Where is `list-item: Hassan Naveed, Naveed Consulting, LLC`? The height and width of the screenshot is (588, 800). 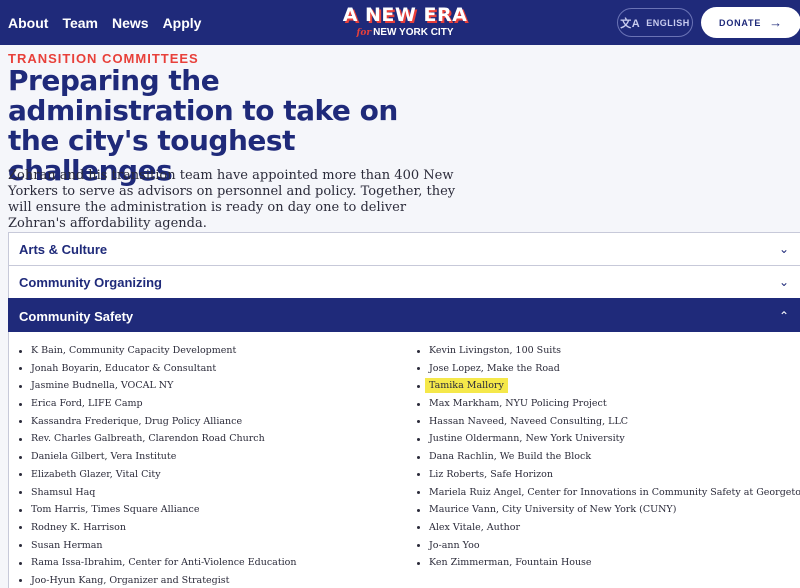 list-item: Hassan Naveed, Naveed Consulting, LLC is located at coordinates (607, 422).